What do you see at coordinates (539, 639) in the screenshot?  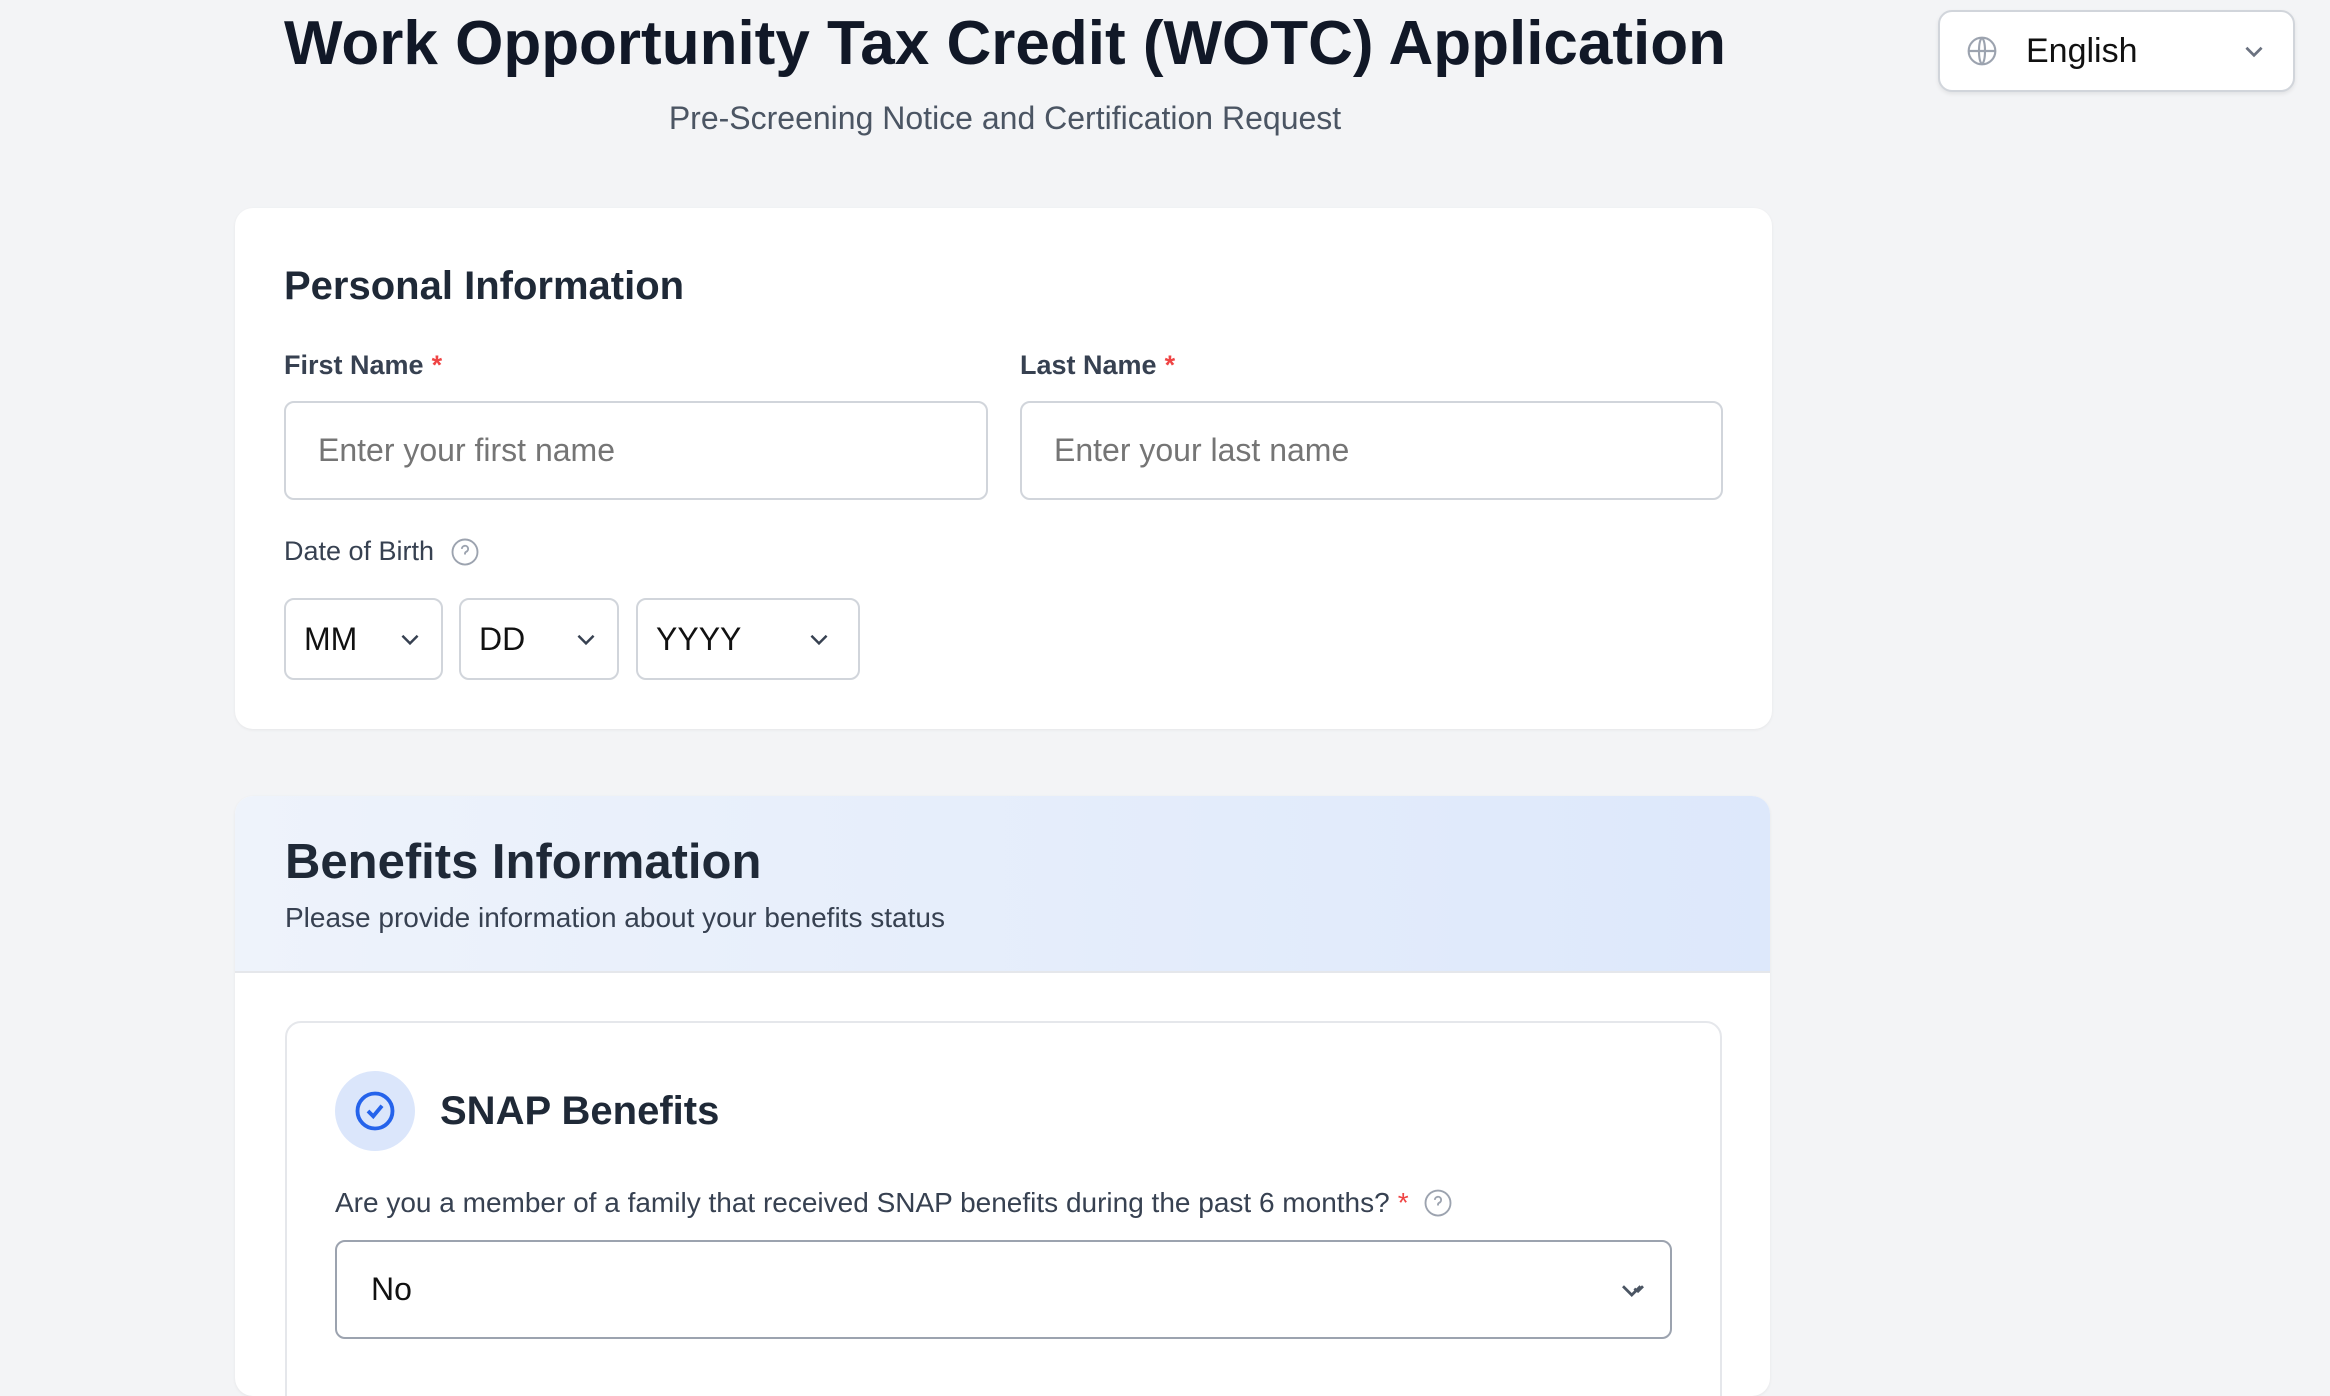 I see `dob-day-select: DD` at bounding box center [539, 639].